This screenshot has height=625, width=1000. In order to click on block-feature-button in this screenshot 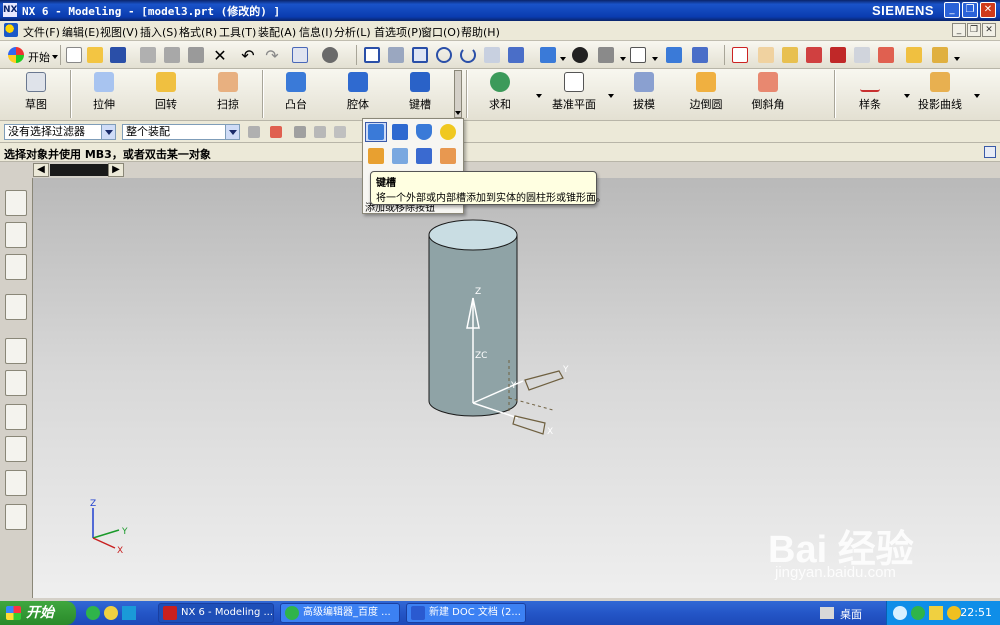, I will do `click(400, 132)`.